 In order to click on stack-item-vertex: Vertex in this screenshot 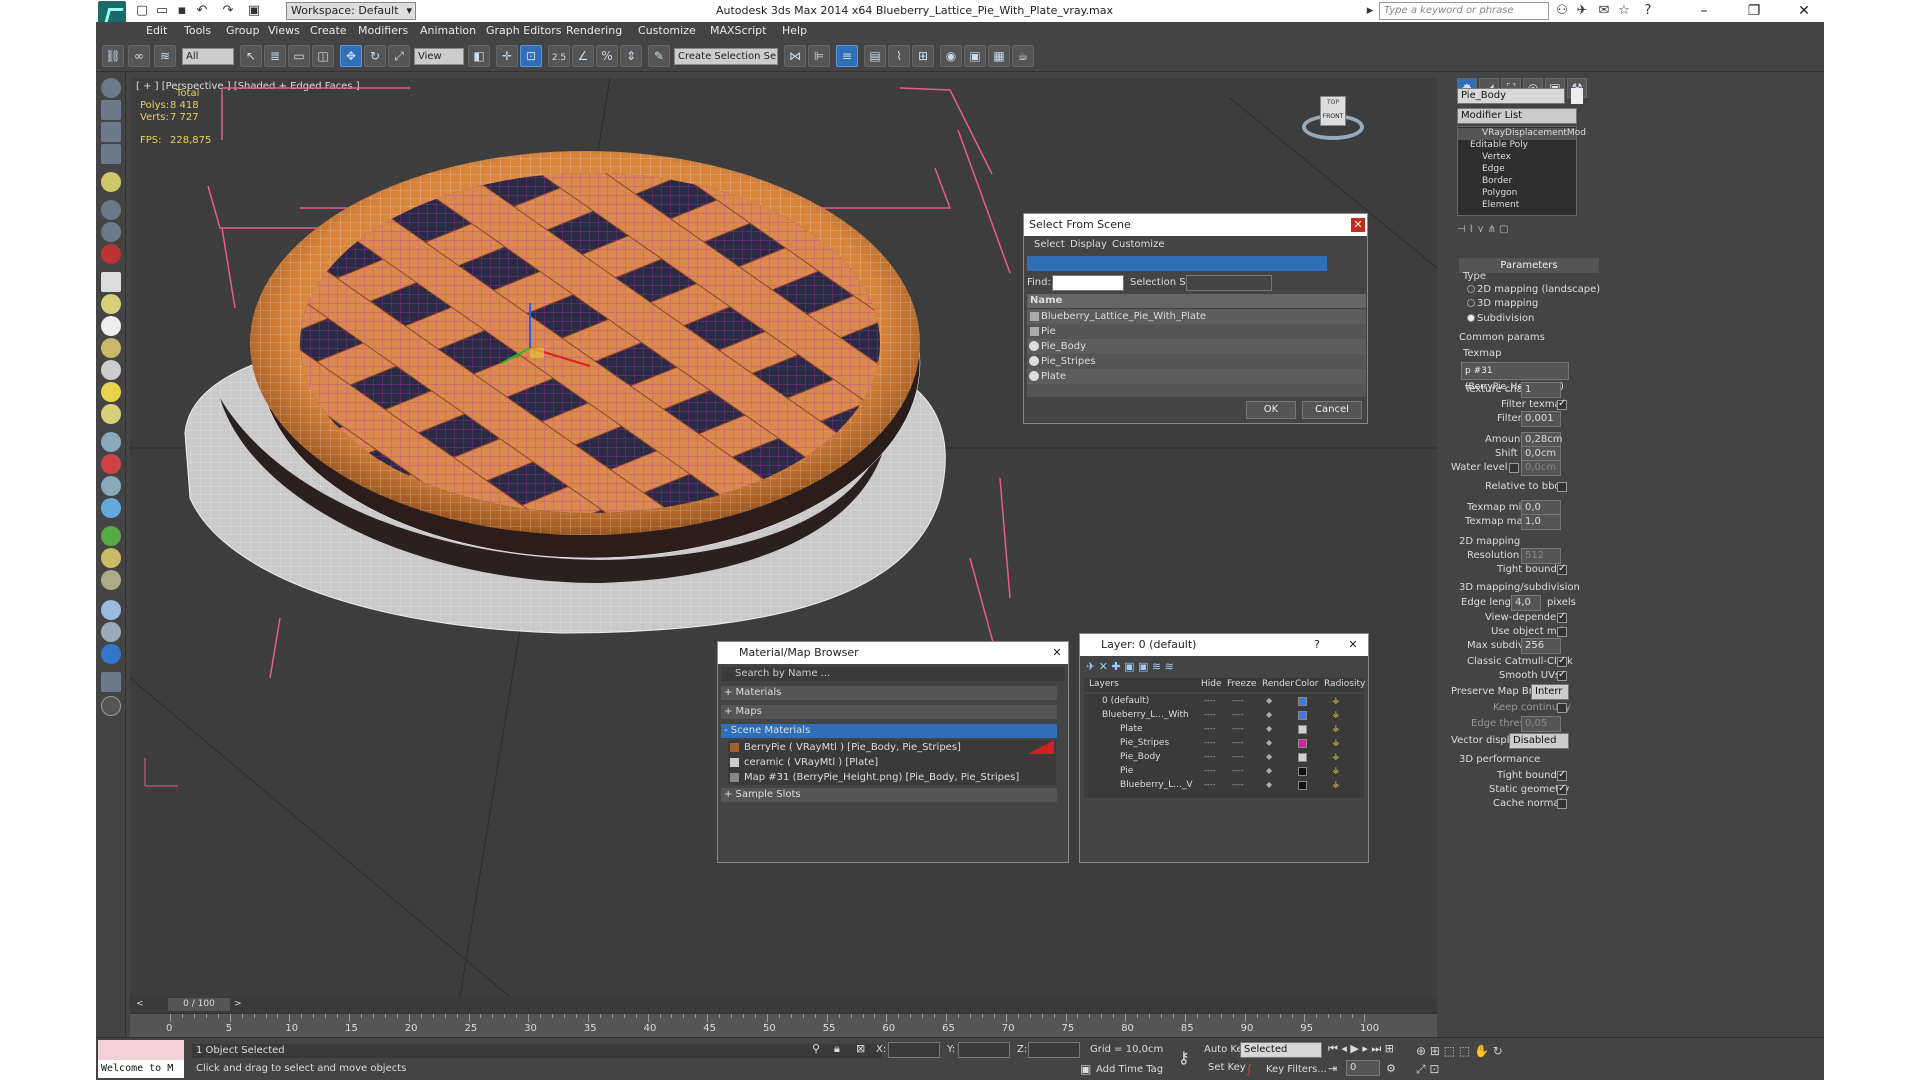, I will do `click(1496, 157)`.